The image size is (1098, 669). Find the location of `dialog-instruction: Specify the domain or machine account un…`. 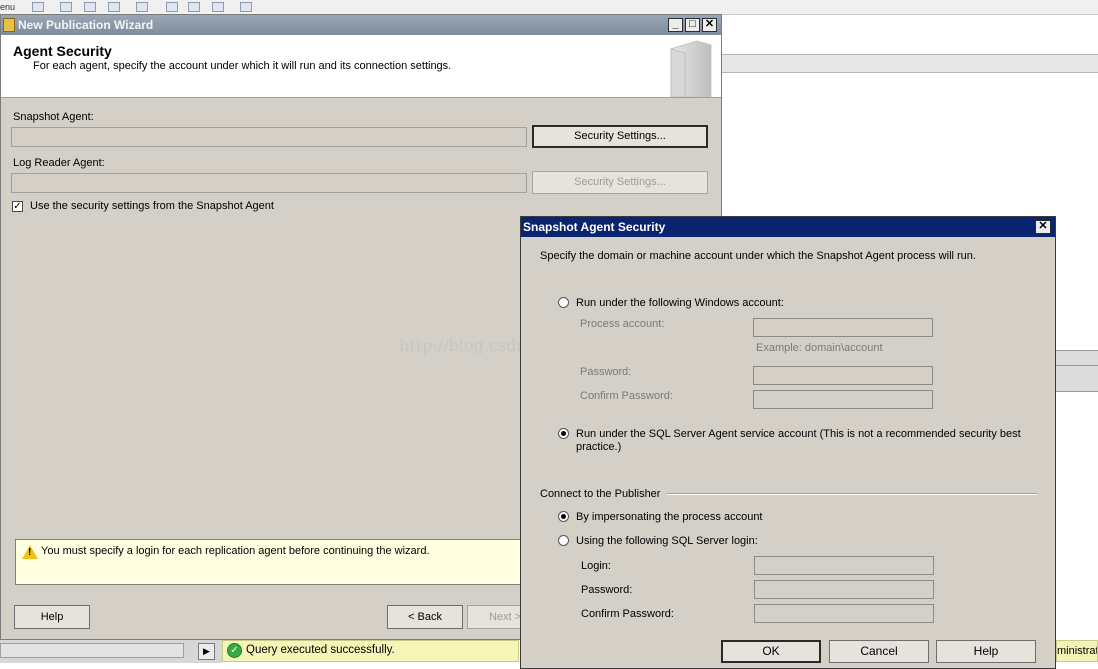

dialog-instruction: Specify the domain or machine account un… is located at coordinates (758, 256).